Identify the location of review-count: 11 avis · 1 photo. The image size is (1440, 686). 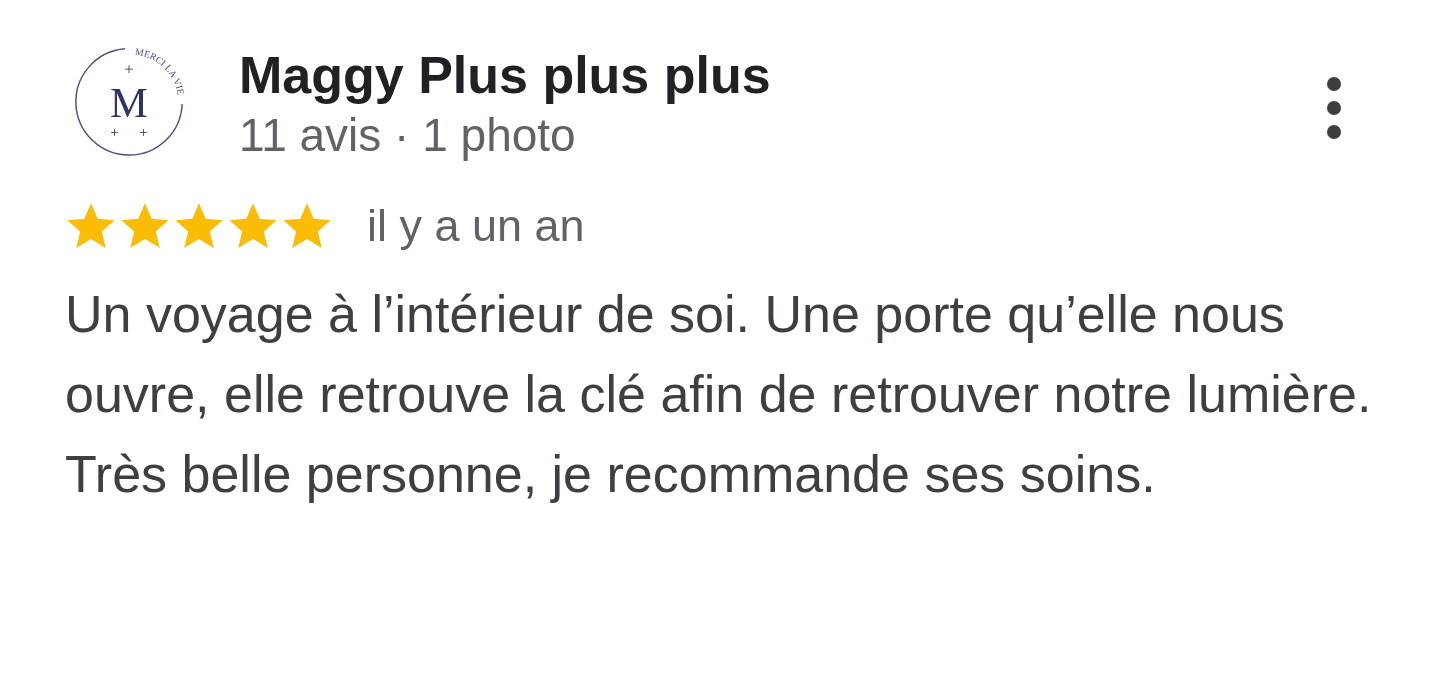
(408, 135).